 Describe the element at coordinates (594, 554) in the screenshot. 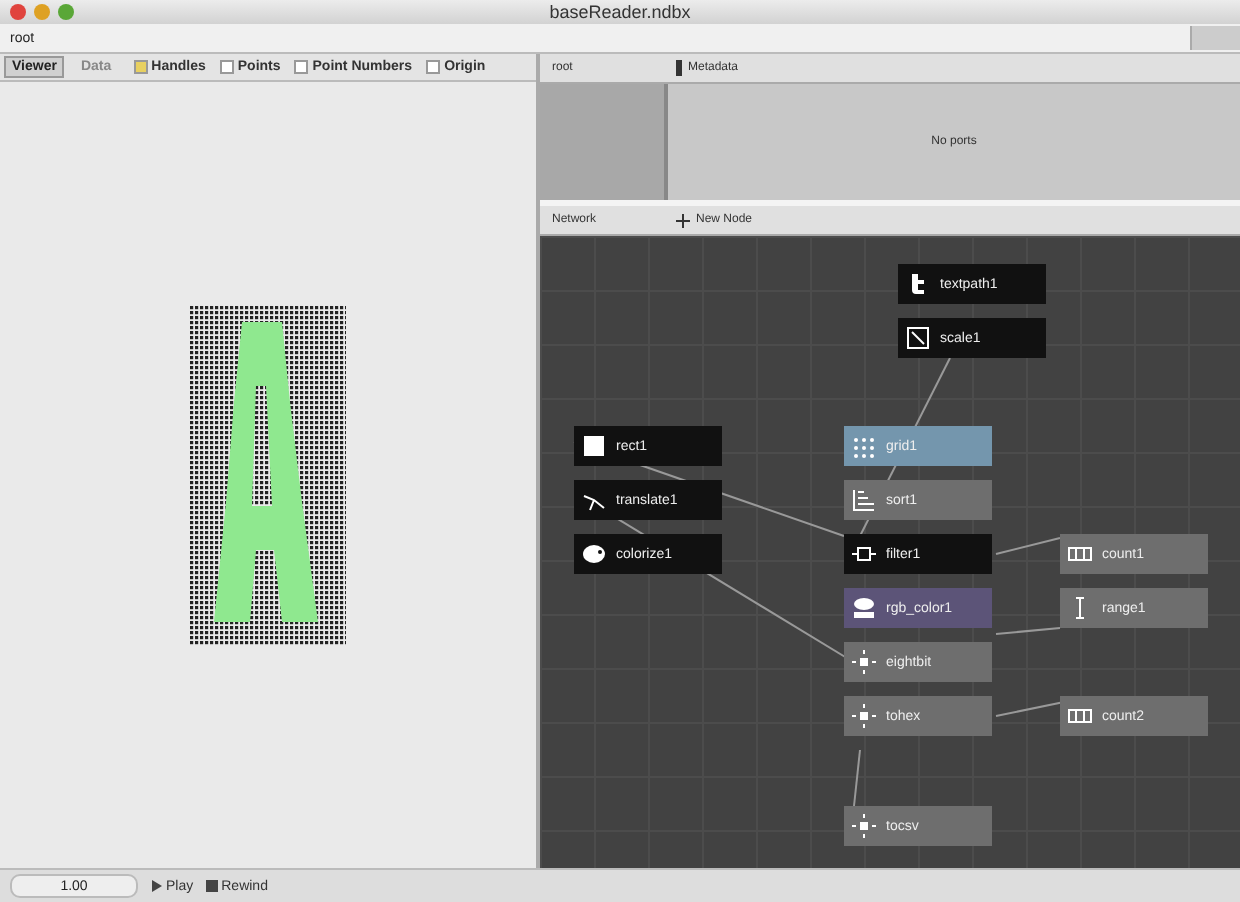

I see `palette-icon` at that location.